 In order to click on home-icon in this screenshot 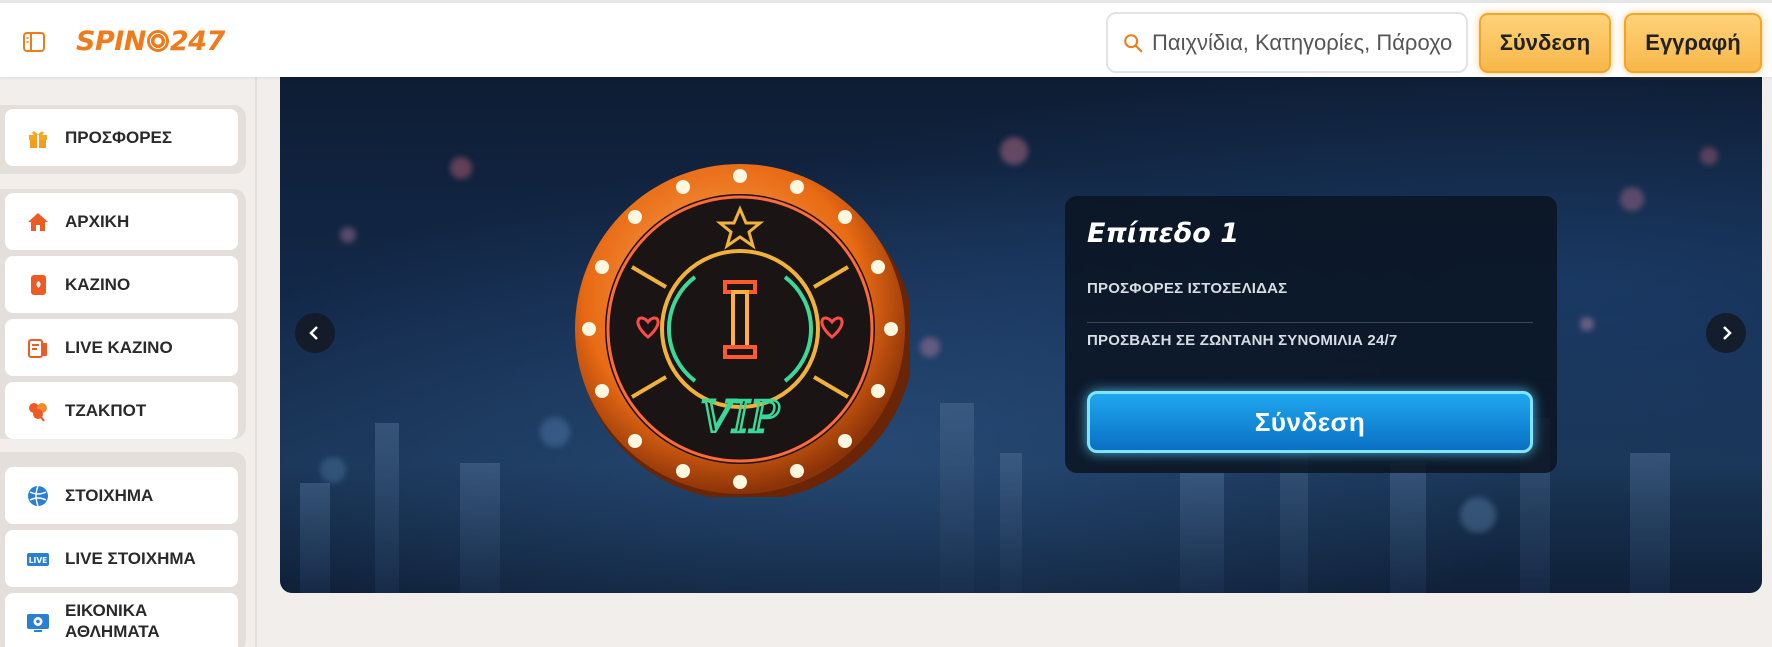, I will do `click(38, 222)`.